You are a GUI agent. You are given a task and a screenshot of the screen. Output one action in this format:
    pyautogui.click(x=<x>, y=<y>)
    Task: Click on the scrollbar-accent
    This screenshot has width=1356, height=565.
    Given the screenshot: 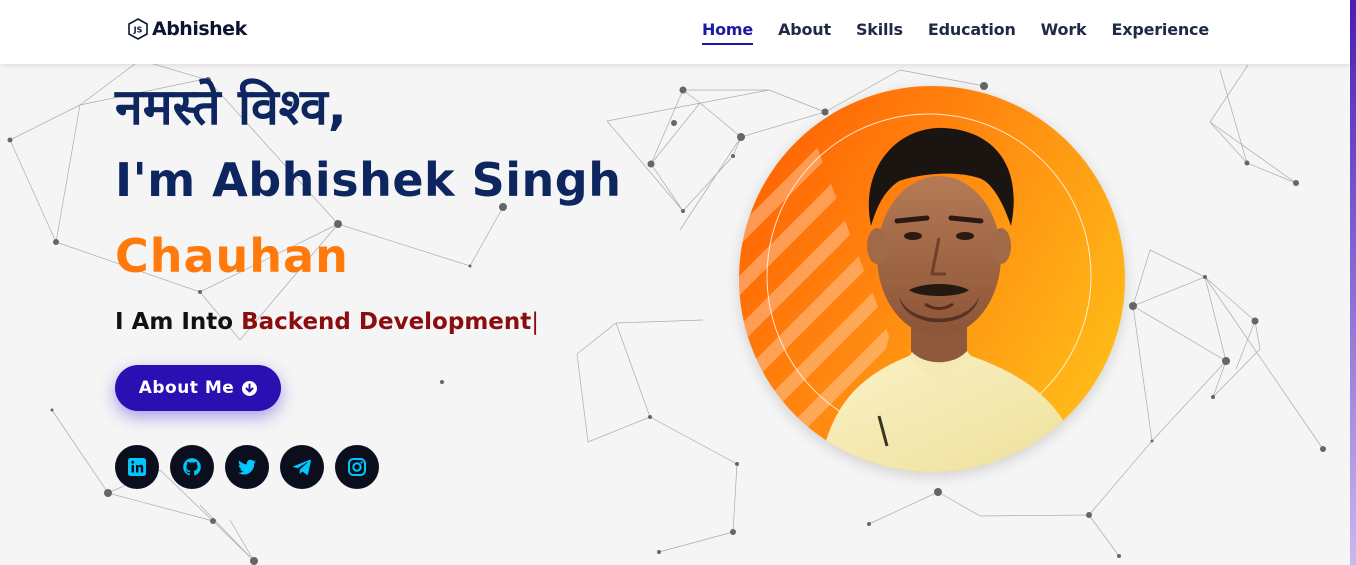 What is the action you would take?
    pyautogui.click(x=1353, y=282)
    